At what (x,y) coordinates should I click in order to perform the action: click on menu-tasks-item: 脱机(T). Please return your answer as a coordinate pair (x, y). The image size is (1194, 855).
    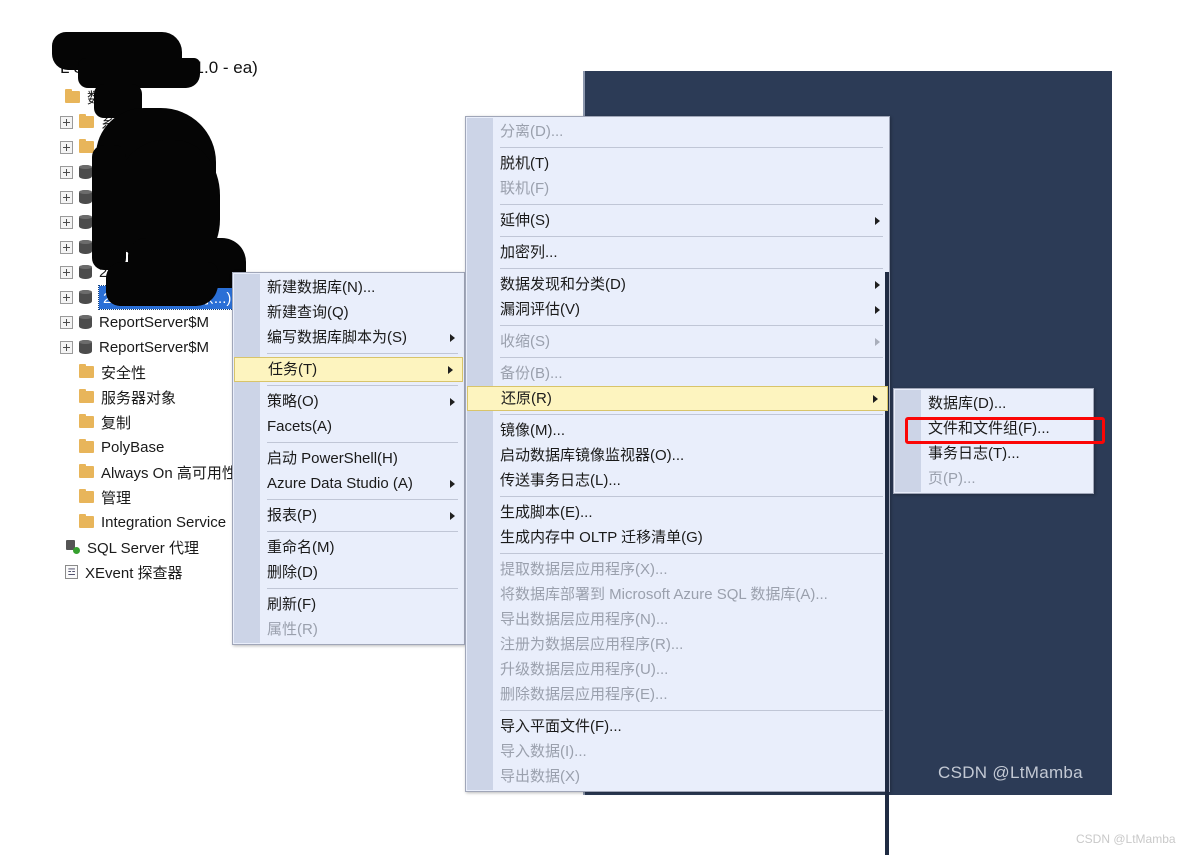
    Looking at the image, I should click on (677, 163).